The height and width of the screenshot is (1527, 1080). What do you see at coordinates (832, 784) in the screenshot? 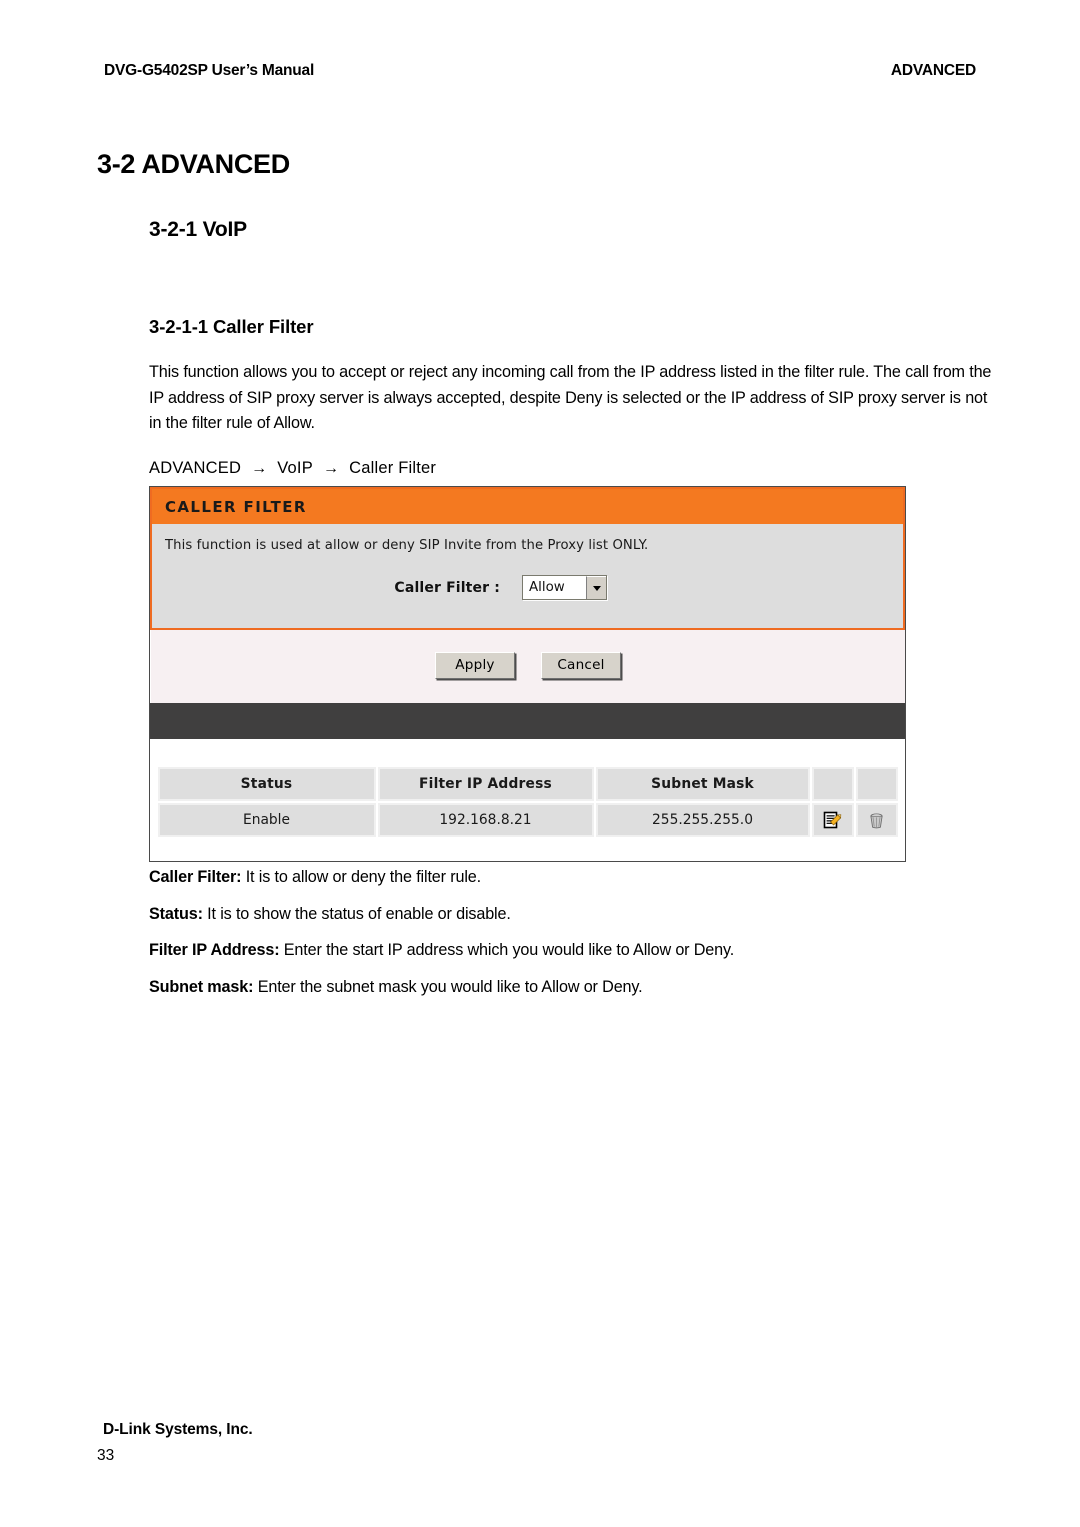
I see `column-header-edit` at bounding box center [832, 784].